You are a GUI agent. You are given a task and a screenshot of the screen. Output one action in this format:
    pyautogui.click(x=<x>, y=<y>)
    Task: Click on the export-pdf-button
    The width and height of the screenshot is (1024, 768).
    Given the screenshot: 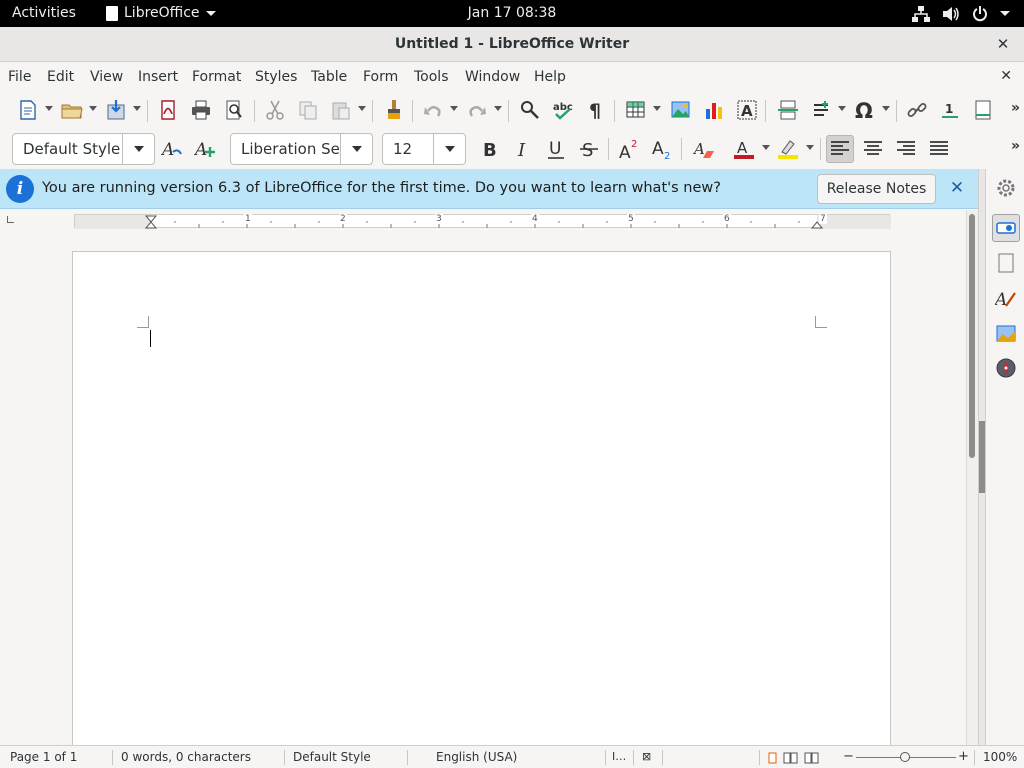 What is the action you would take?
    pyautogui.click(x=168, y=110)
    